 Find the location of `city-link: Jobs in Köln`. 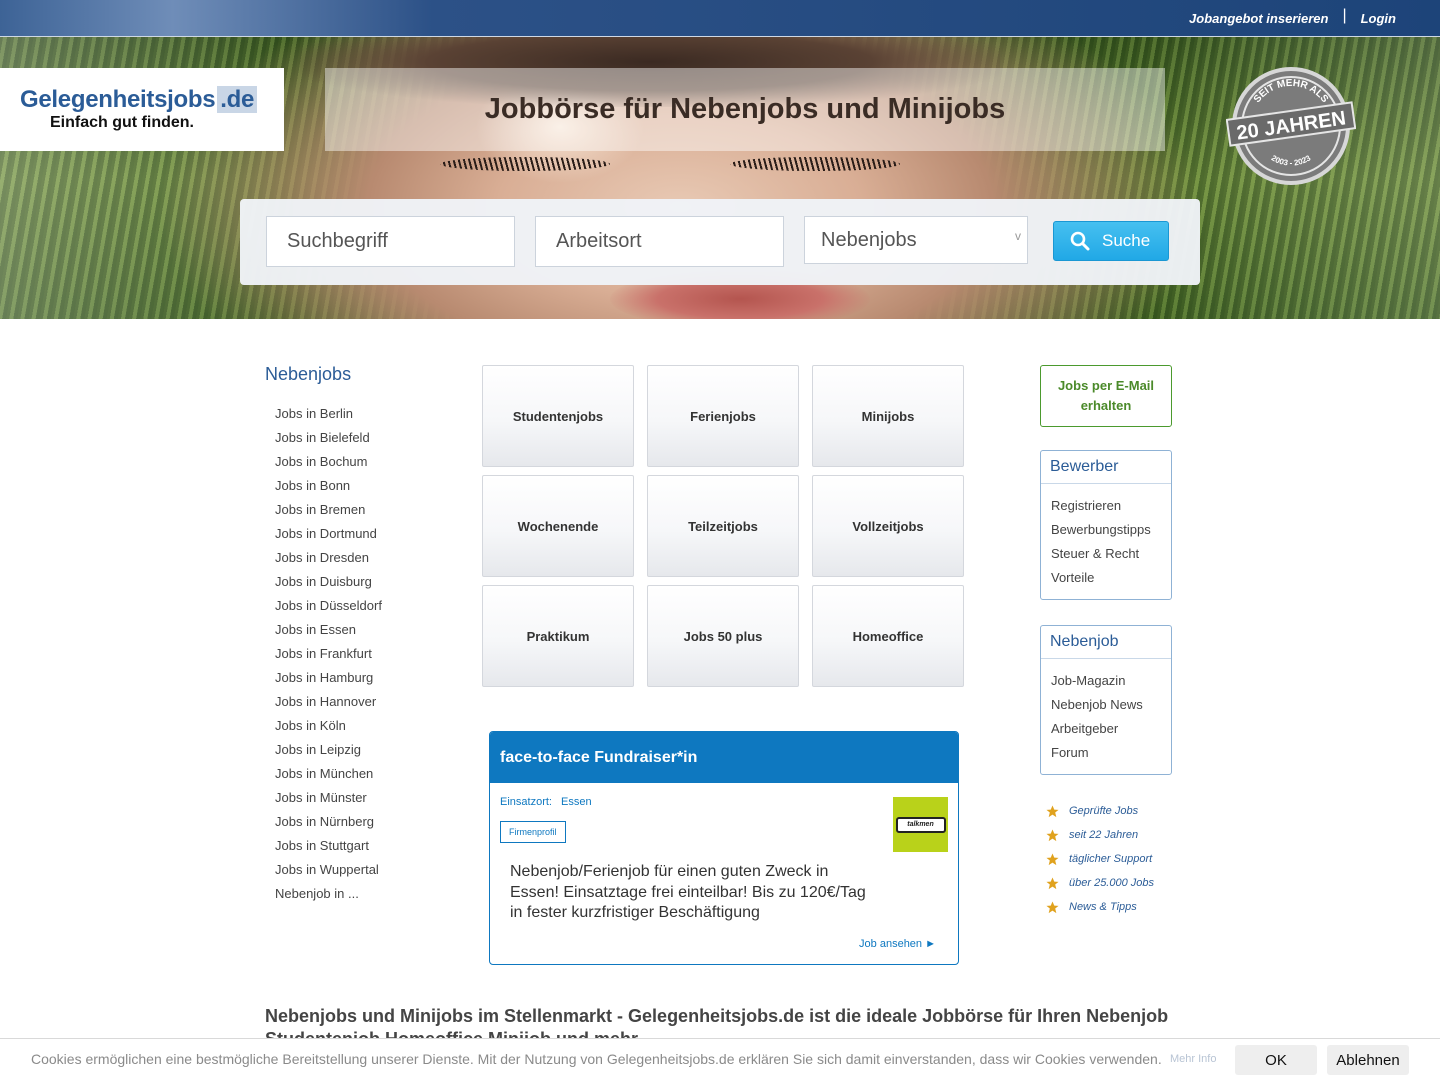

city-link: Jobs in Köln is located at coordinates (328, 726).